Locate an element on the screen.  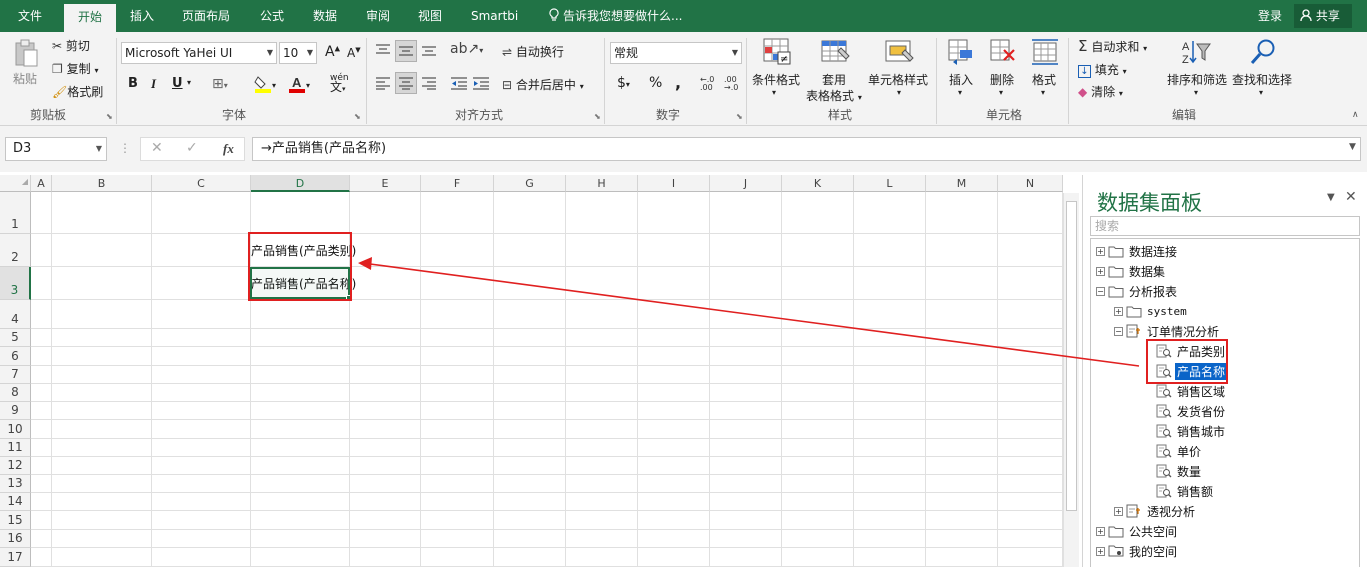
tab-review: 审阅 is located at coordinates (378, 16).